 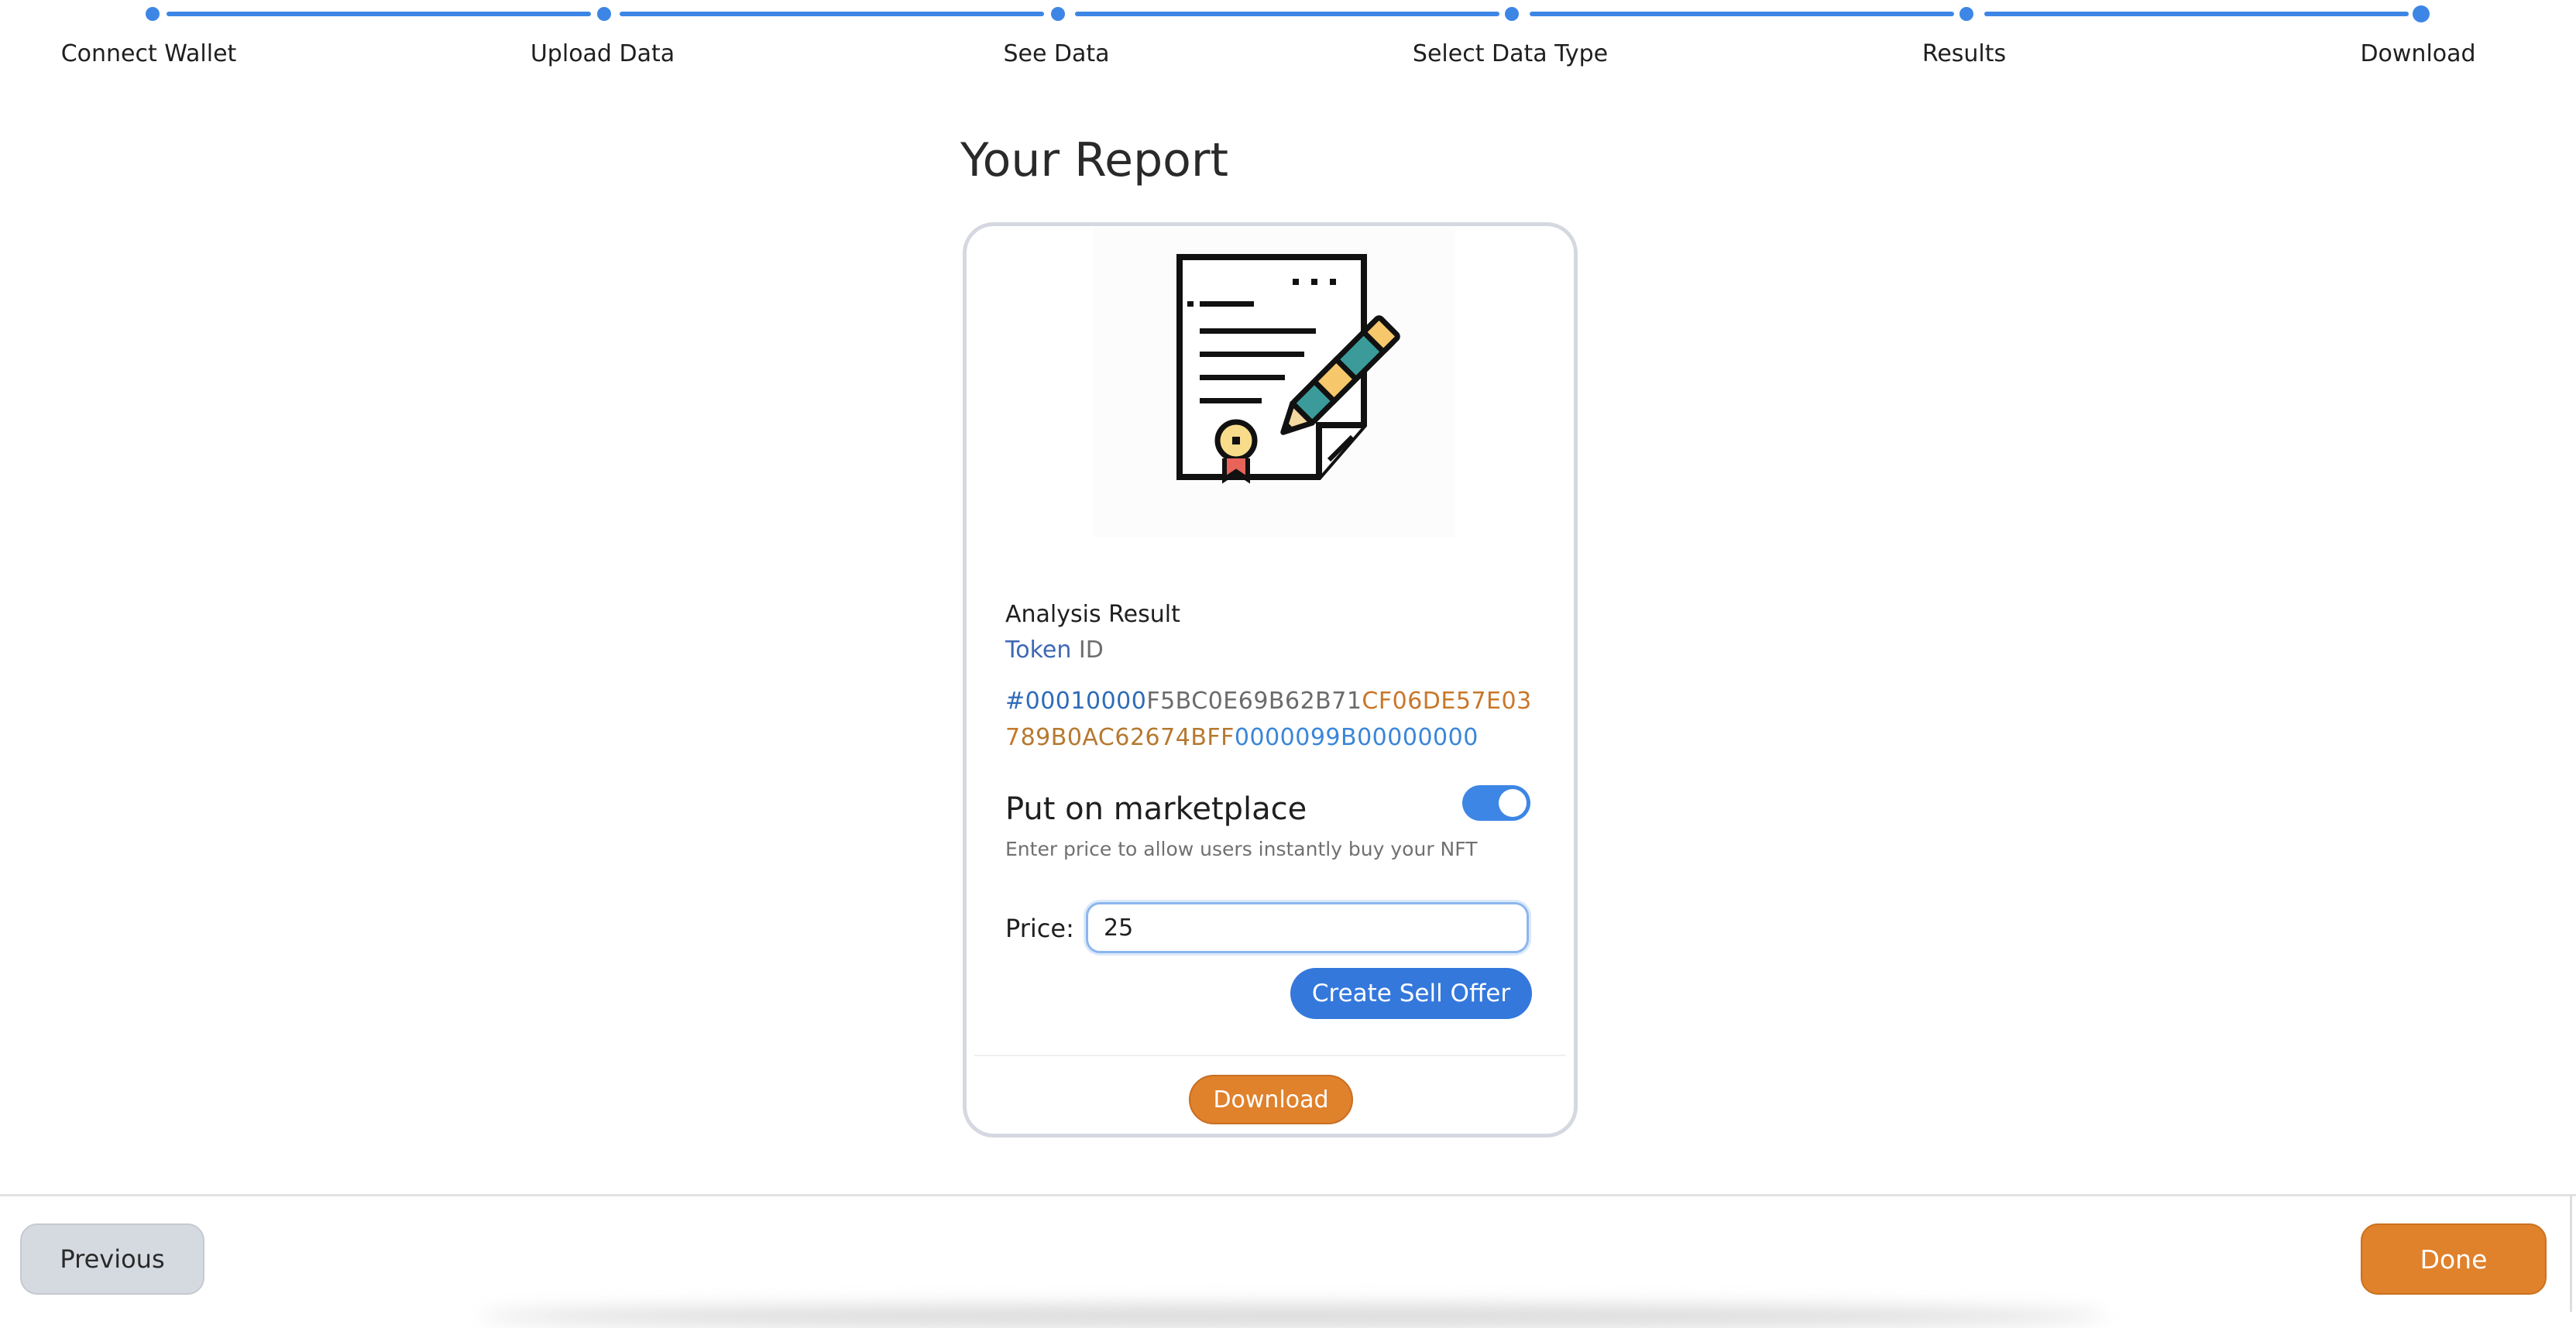 What do you see at coordinates (1076, 701) in the screenshot?
I see `token-id-part: #00010000` at bounding box center [1076, 701].